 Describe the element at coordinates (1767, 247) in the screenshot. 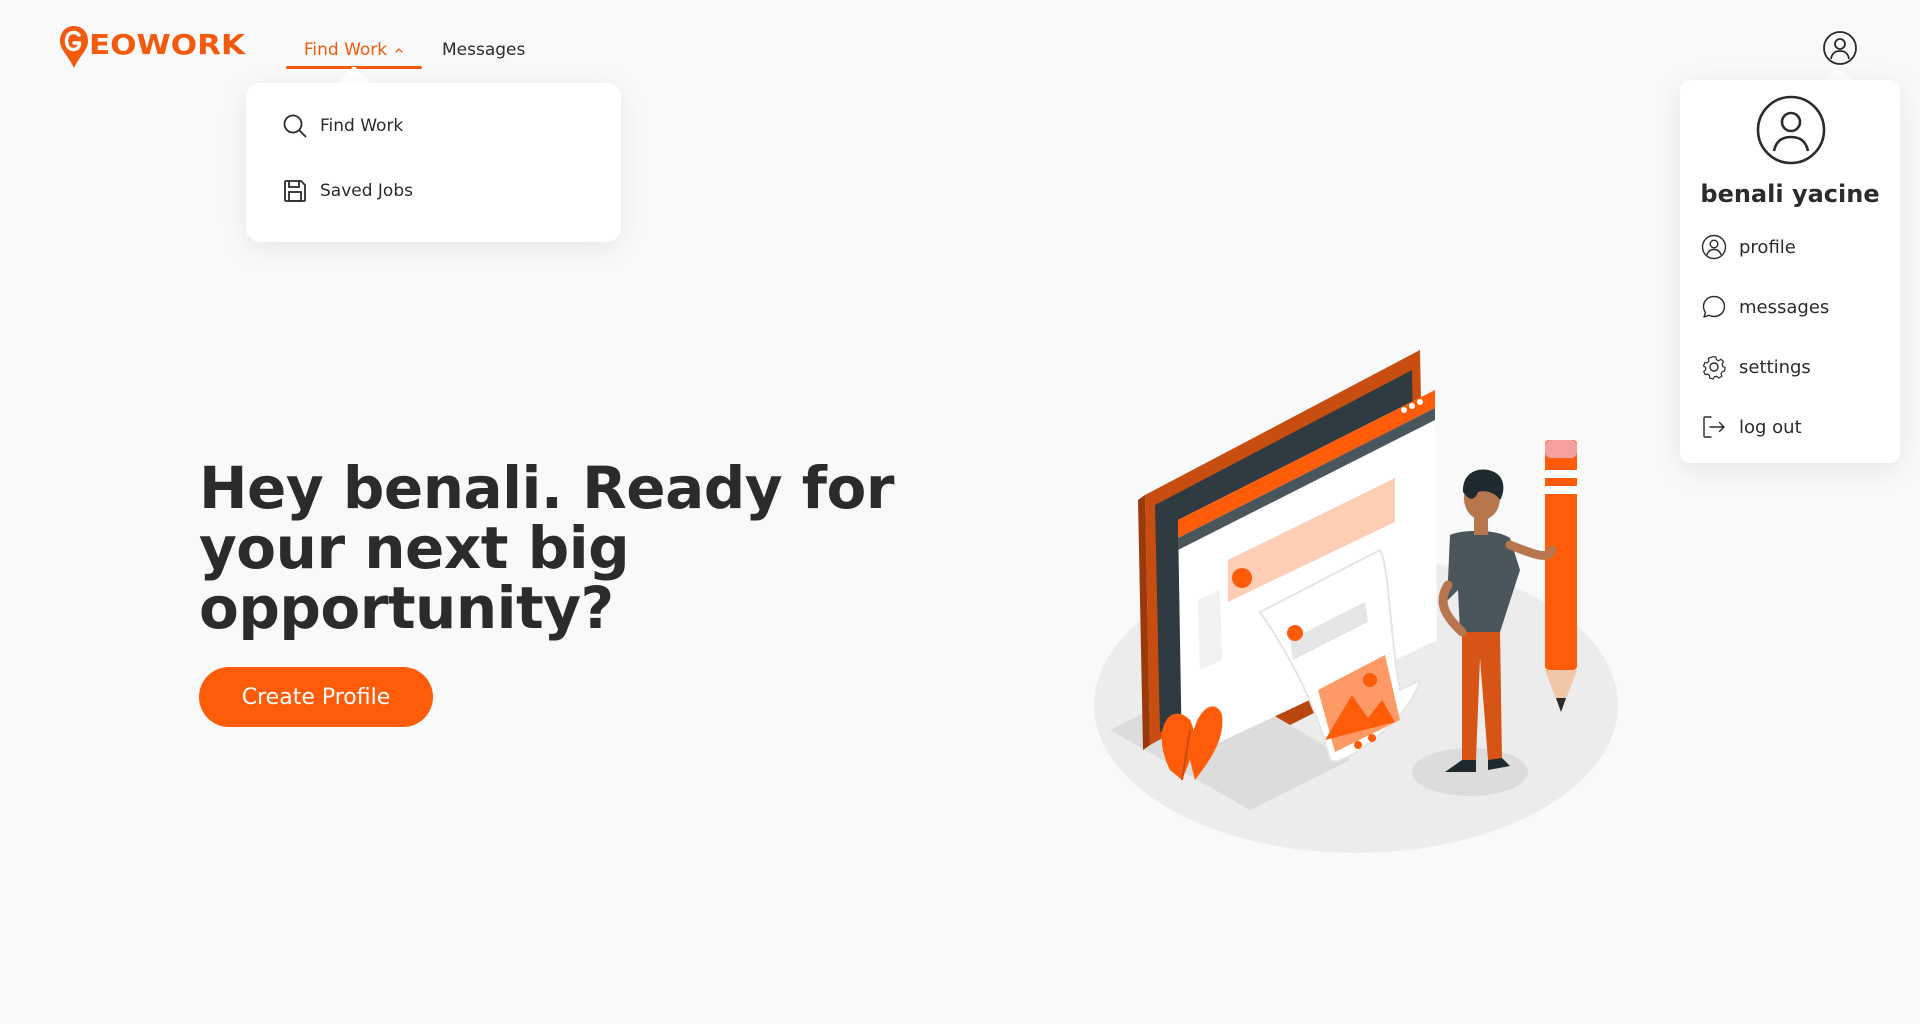

I see `user-menu-item-label: profile` at that location.